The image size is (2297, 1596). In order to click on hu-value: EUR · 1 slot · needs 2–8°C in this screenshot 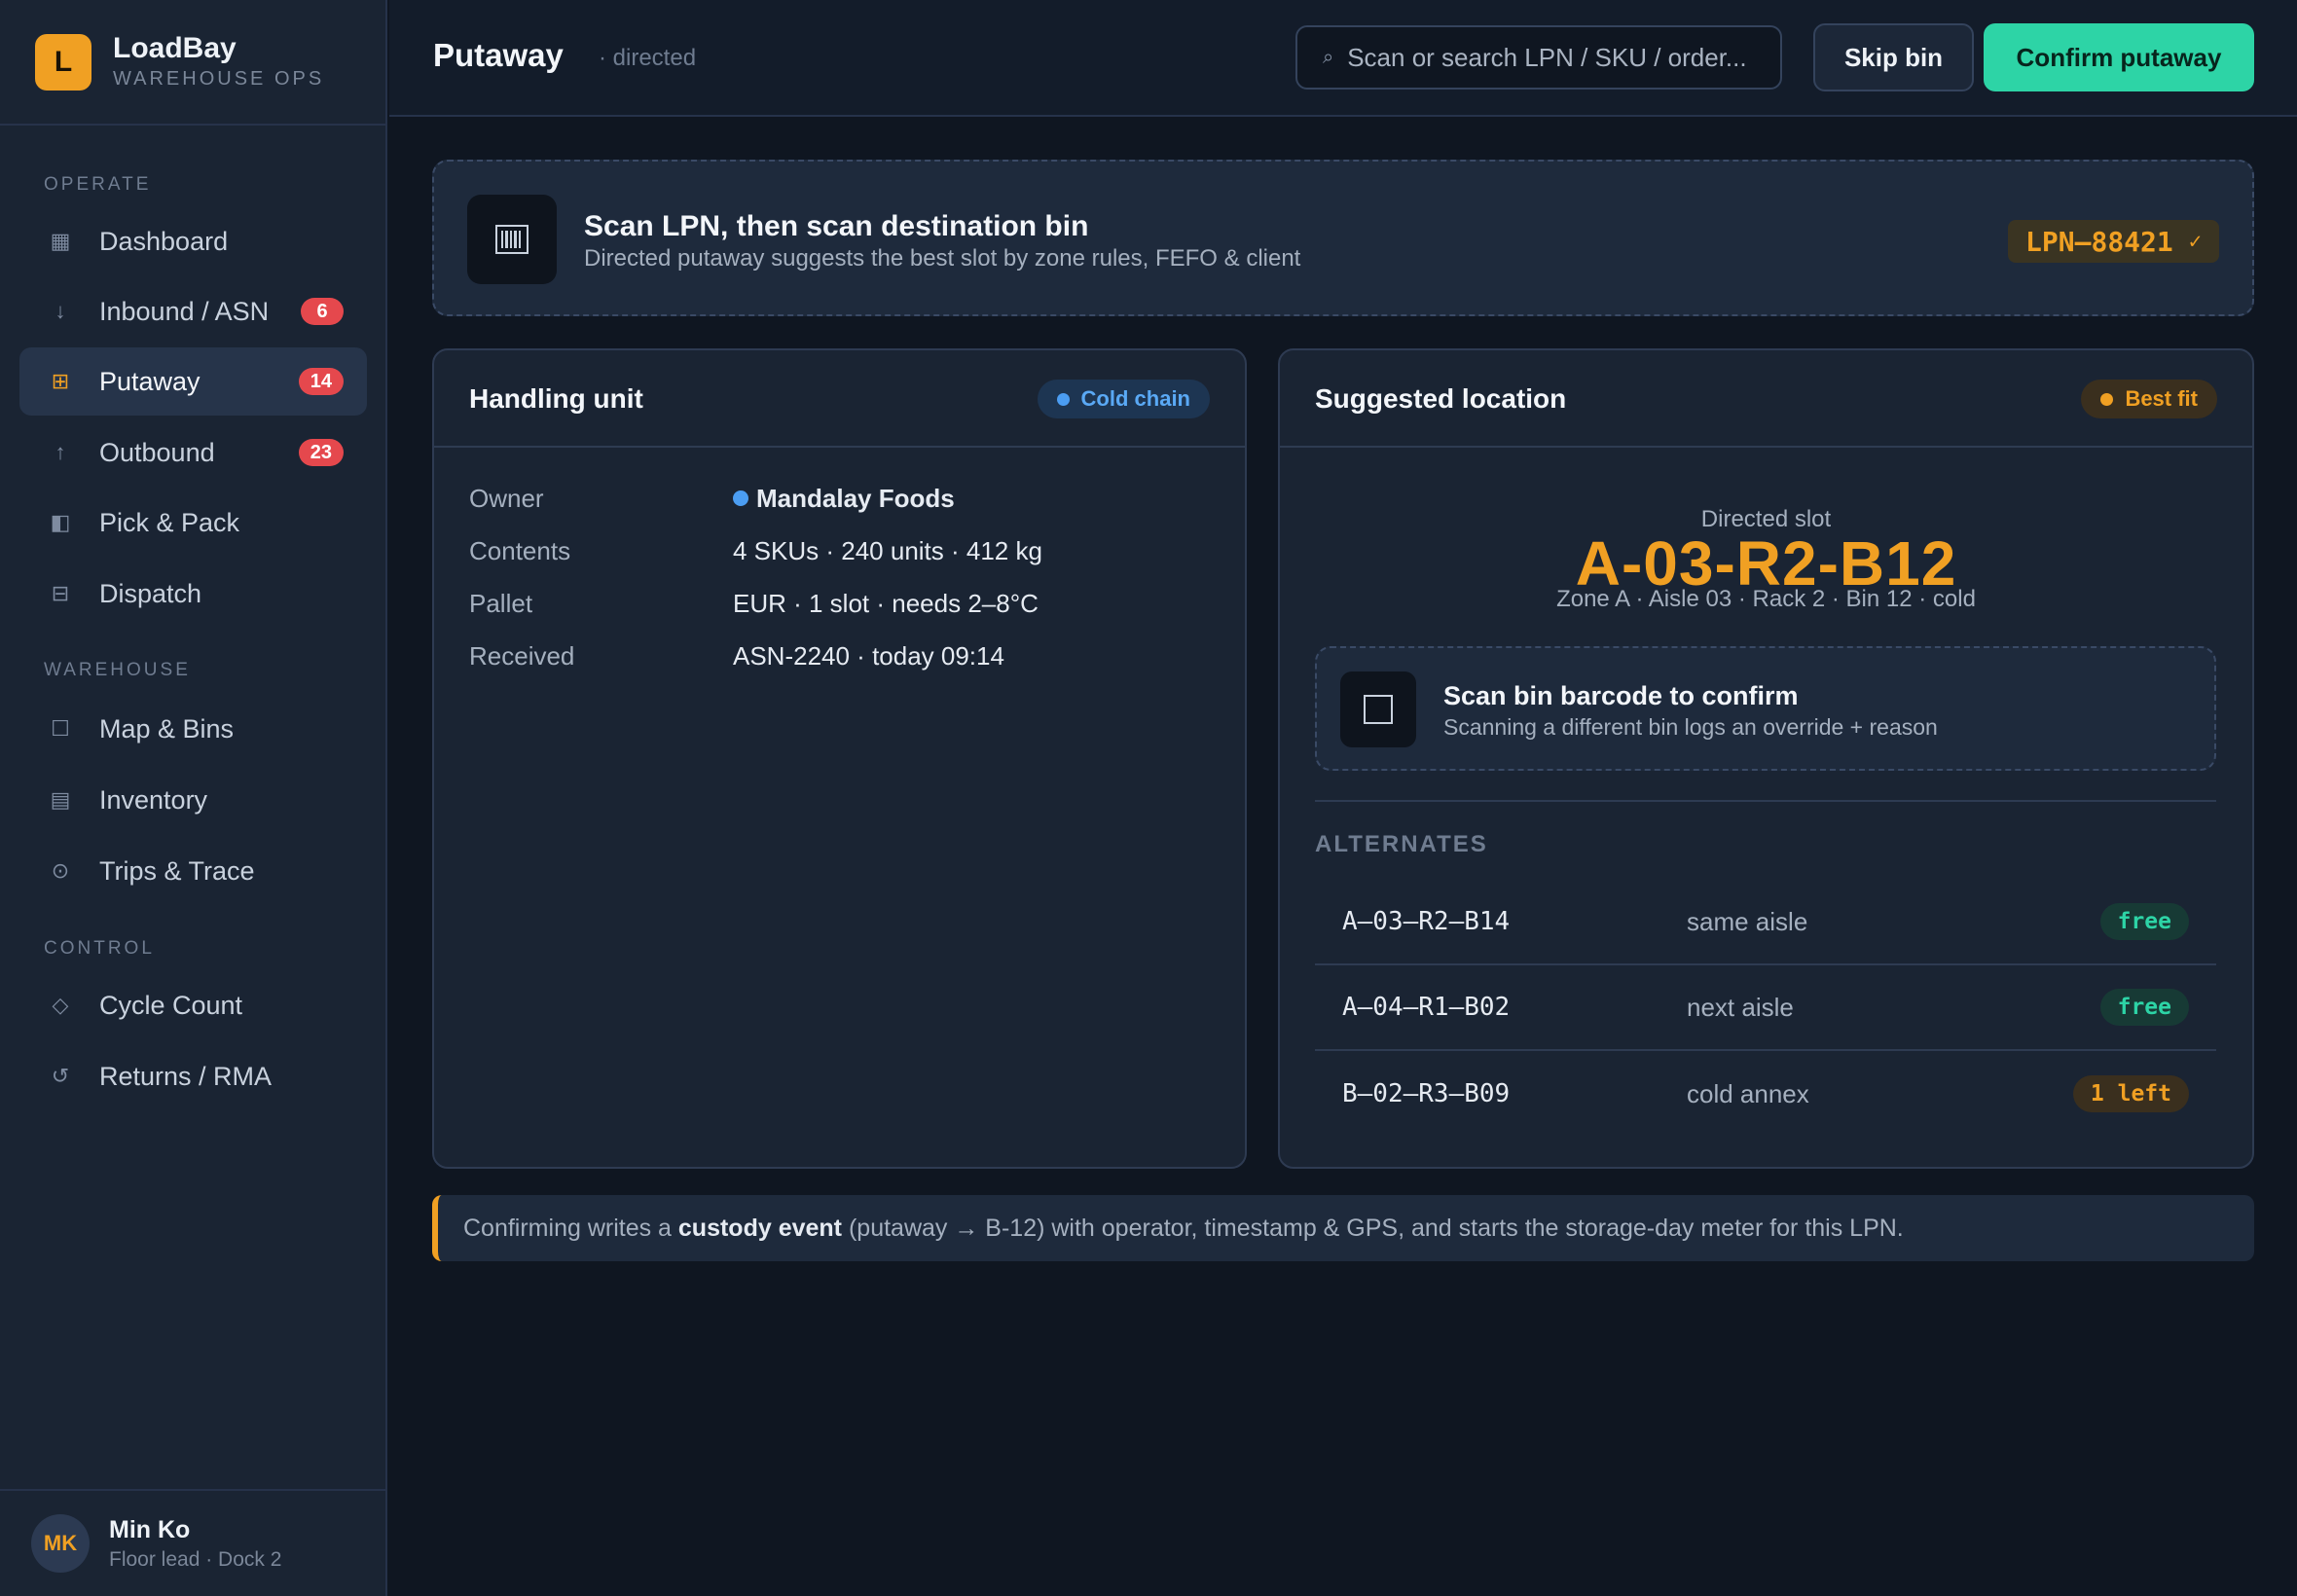, I will do `click(886, 603)`.